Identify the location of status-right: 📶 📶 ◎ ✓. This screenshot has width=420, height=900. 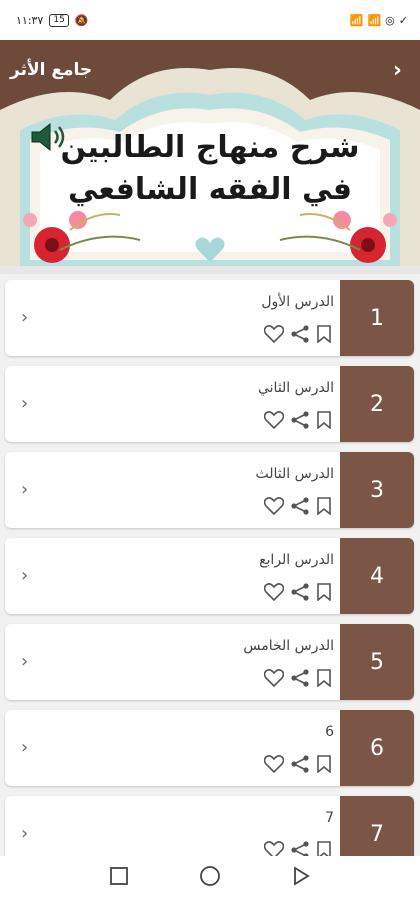
(379, 20).